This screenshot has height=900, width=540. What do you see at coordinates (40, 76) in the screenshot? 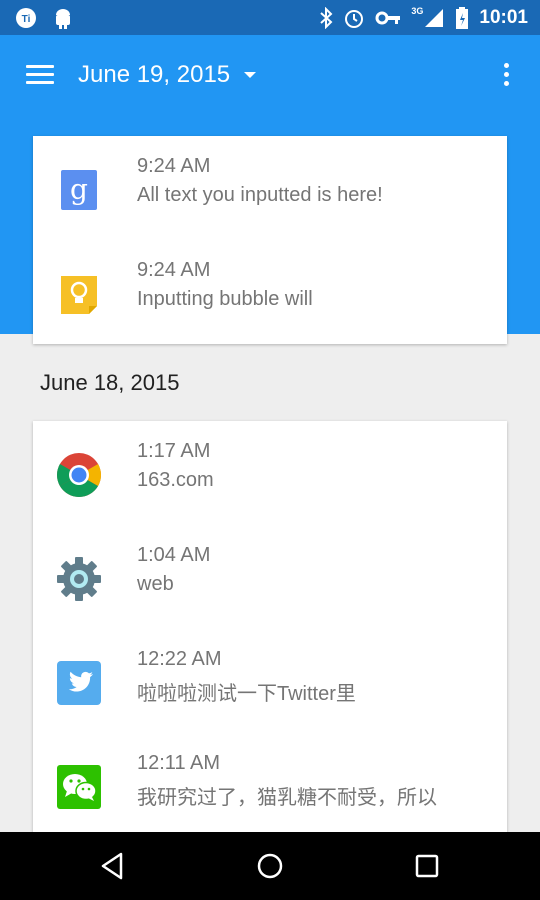
I see `menu-icon` at bounding box center [40, 76].